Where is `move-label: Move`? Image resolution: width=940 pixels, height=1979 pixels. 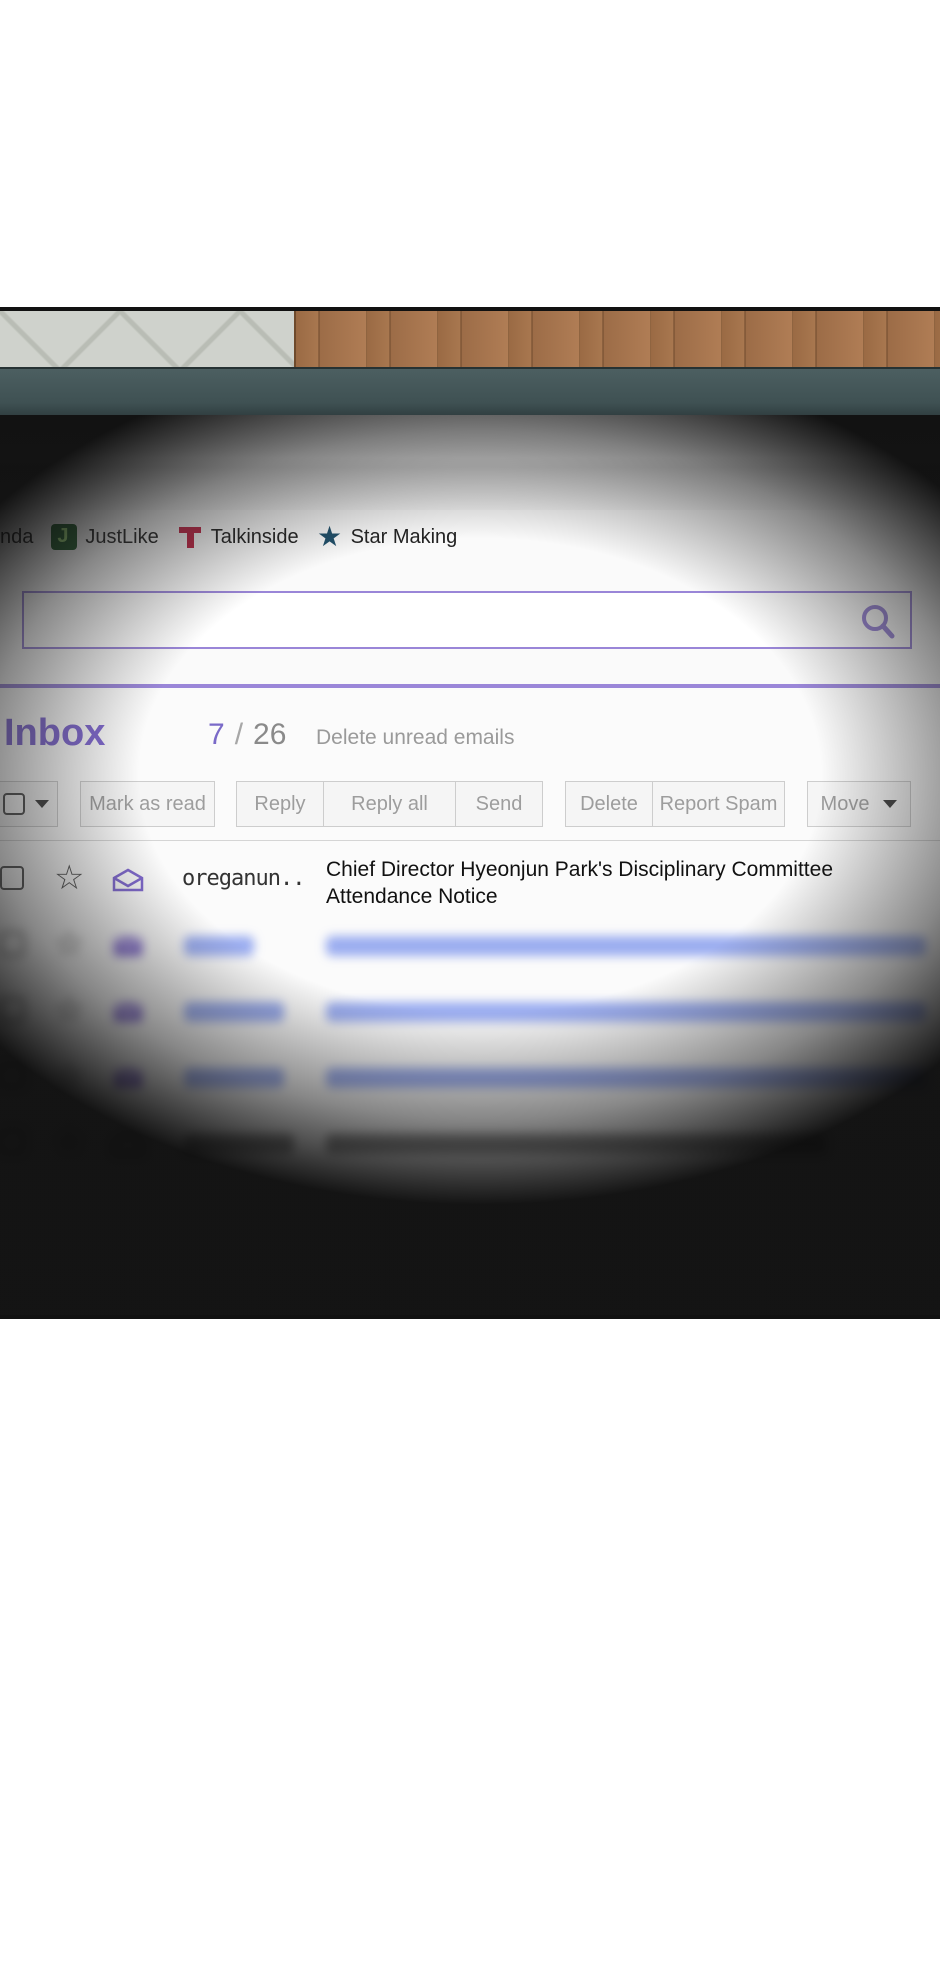
move-label: Move is located at coordinates (845, 803).